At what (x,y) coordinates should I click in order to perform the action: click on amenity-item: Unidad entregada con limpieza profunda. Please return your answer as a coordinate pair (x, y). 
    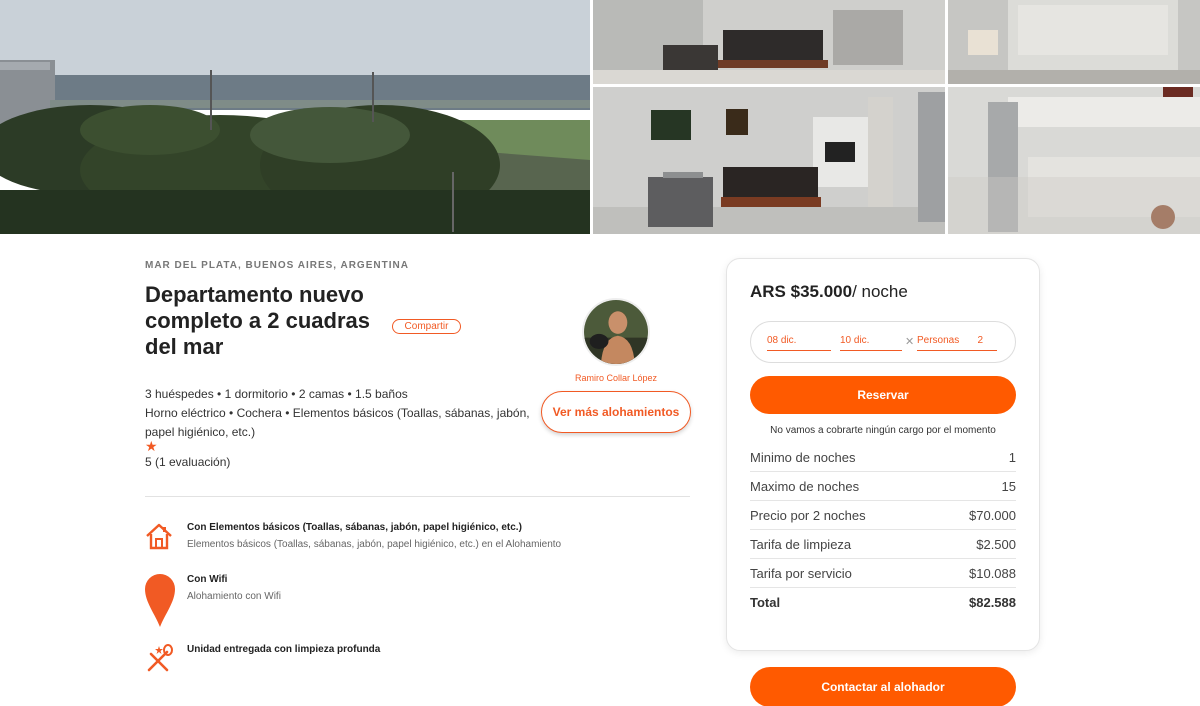
    Looking at the image, I should click on (405, 659).